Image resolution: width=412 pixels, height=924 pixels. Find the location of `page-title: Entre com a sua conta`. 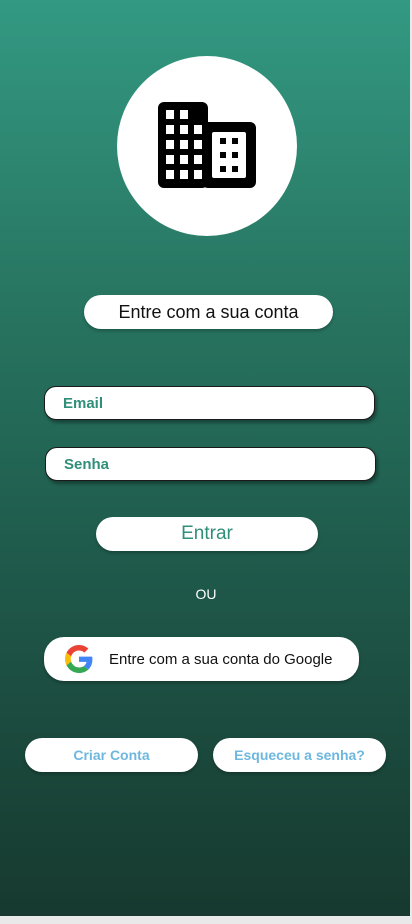

page-title: Entre com a sua conta is located at coordinates (208, 312).